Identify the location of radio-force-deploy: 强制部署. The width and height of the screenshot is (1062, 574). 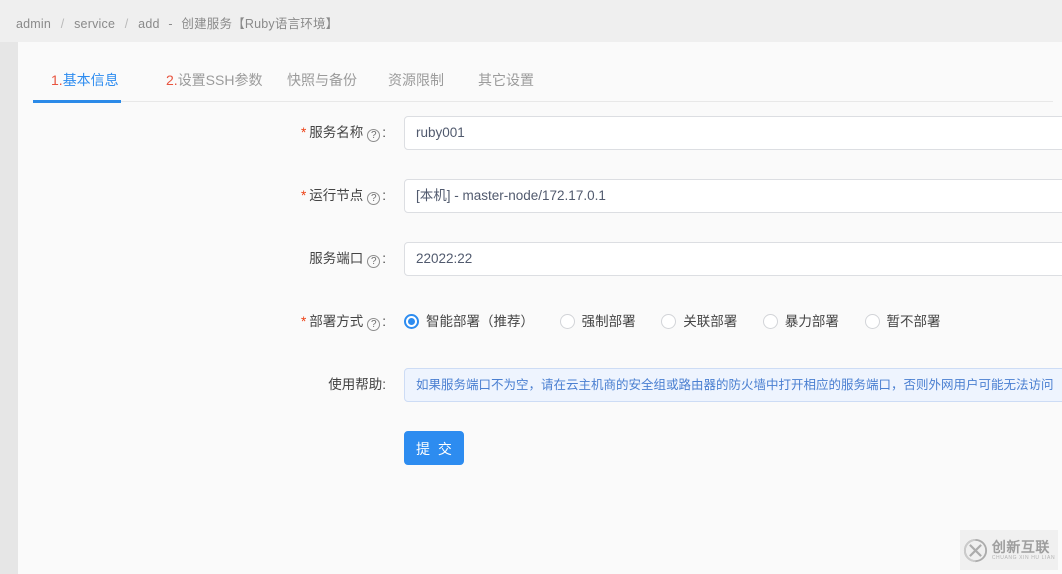
(597, 322).